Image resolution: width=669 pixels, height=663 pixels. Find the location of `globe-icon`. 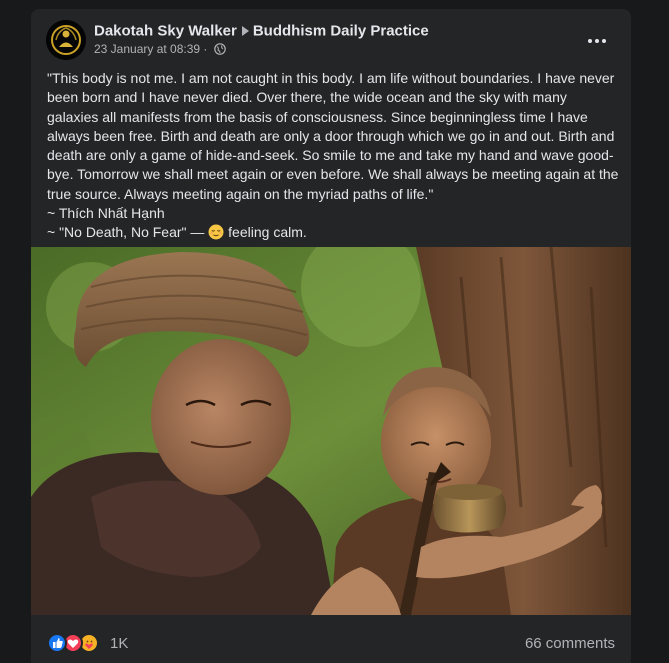

globe-icon is located at coordinates (219, 49).